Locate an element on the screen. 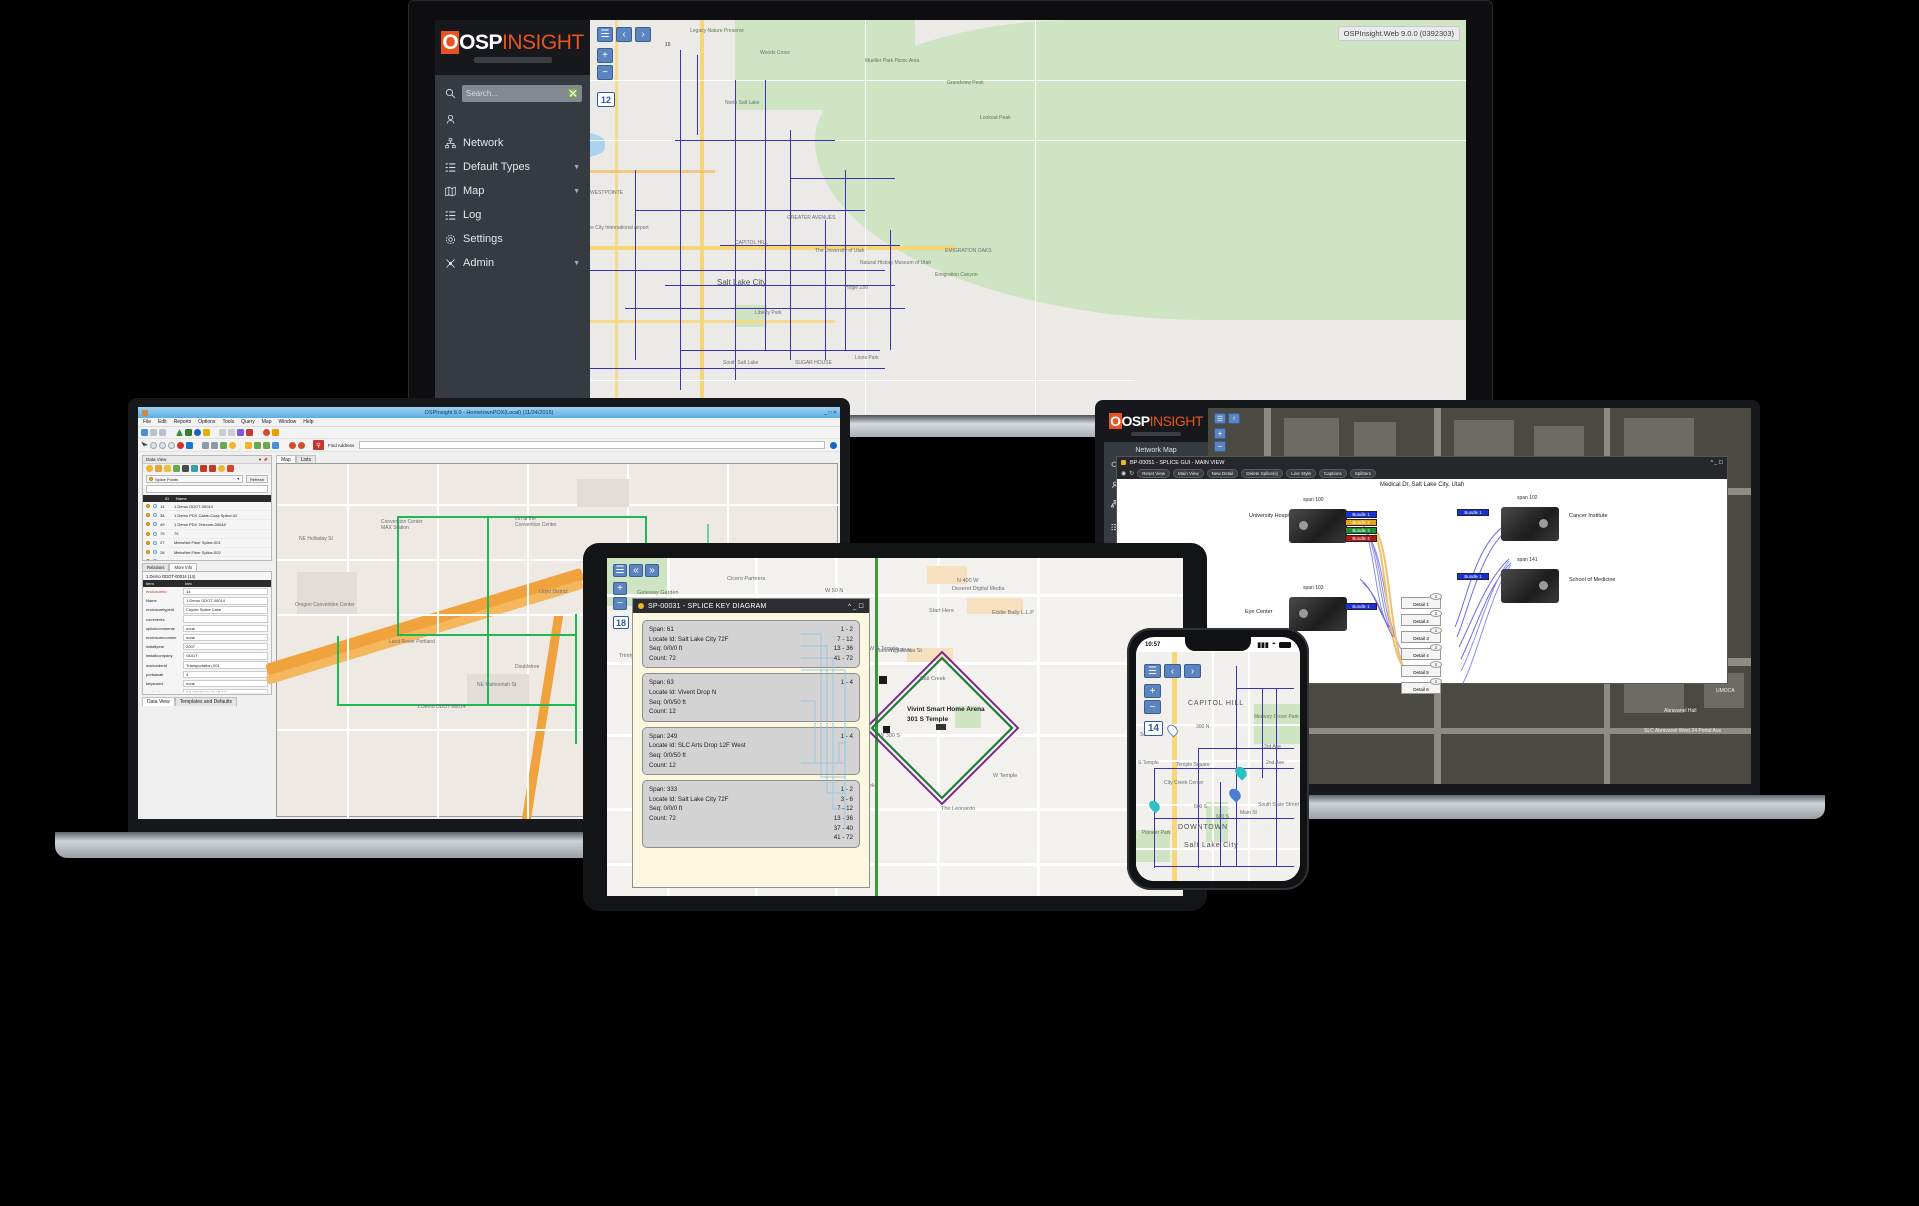 The height and width of the screenshot is (1206, 1919). property-row: Name 1 Demo ODOT-00014 is located at coordinates (207, 600).